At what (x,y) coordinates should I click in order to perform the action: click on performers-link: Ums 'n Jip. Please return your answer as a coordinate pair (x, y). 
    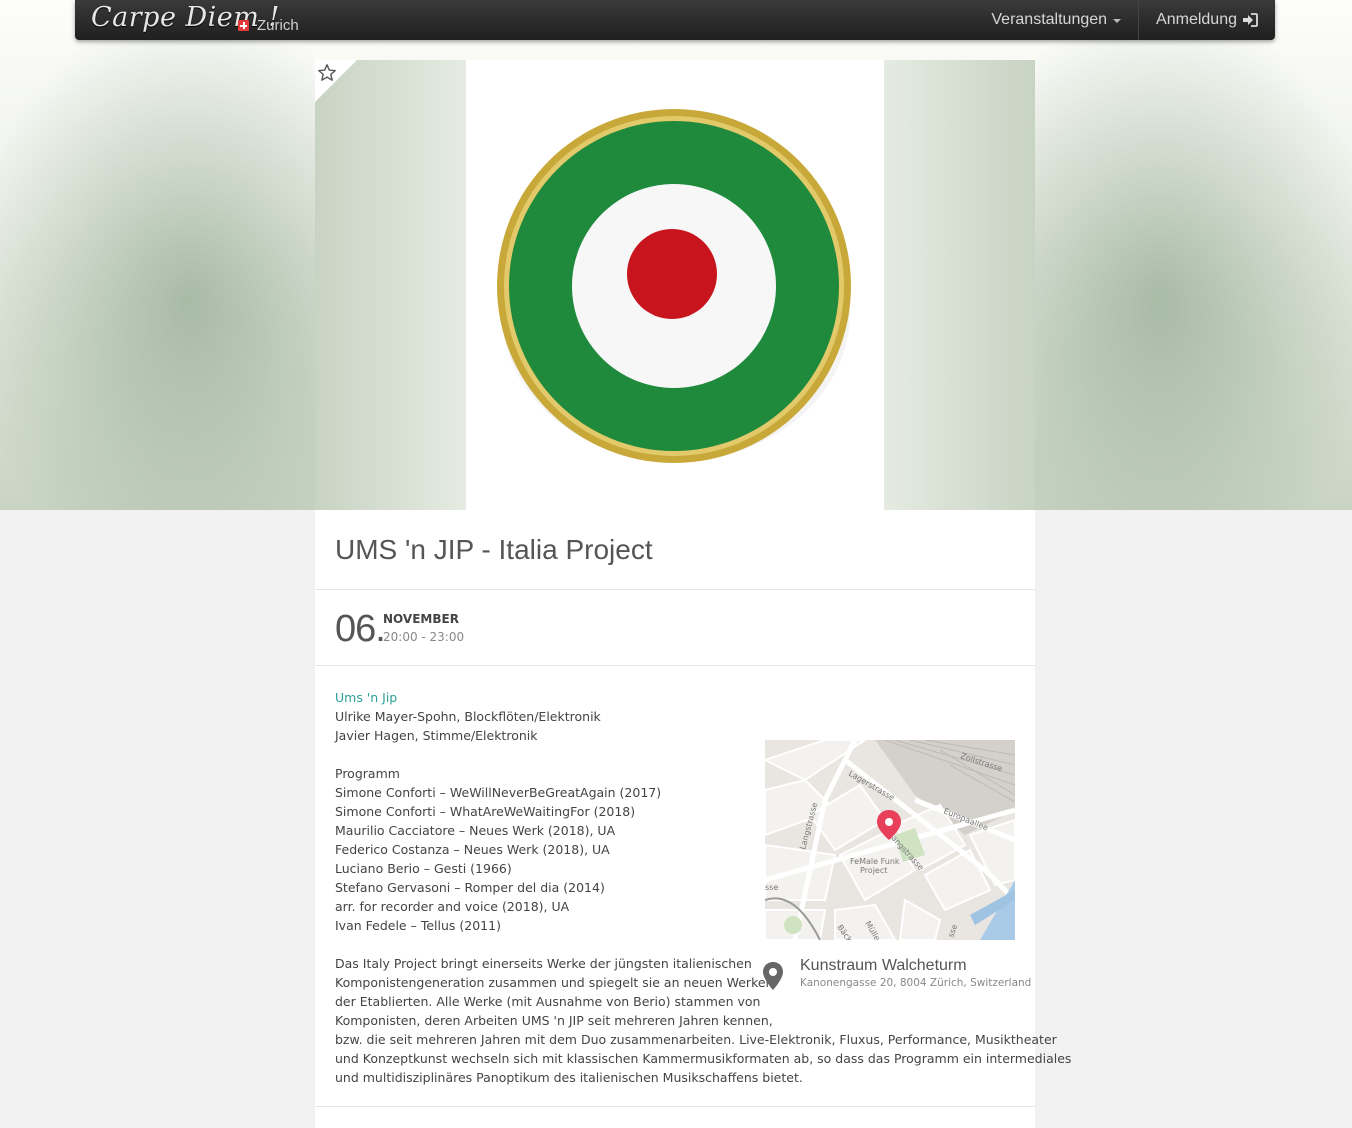
    Looking at the image, I should click on (366, 697).